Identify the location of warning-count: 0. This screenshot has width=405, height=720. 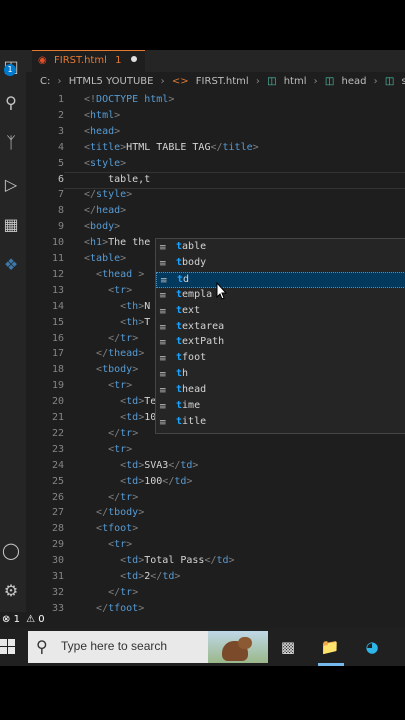
(41, 619).